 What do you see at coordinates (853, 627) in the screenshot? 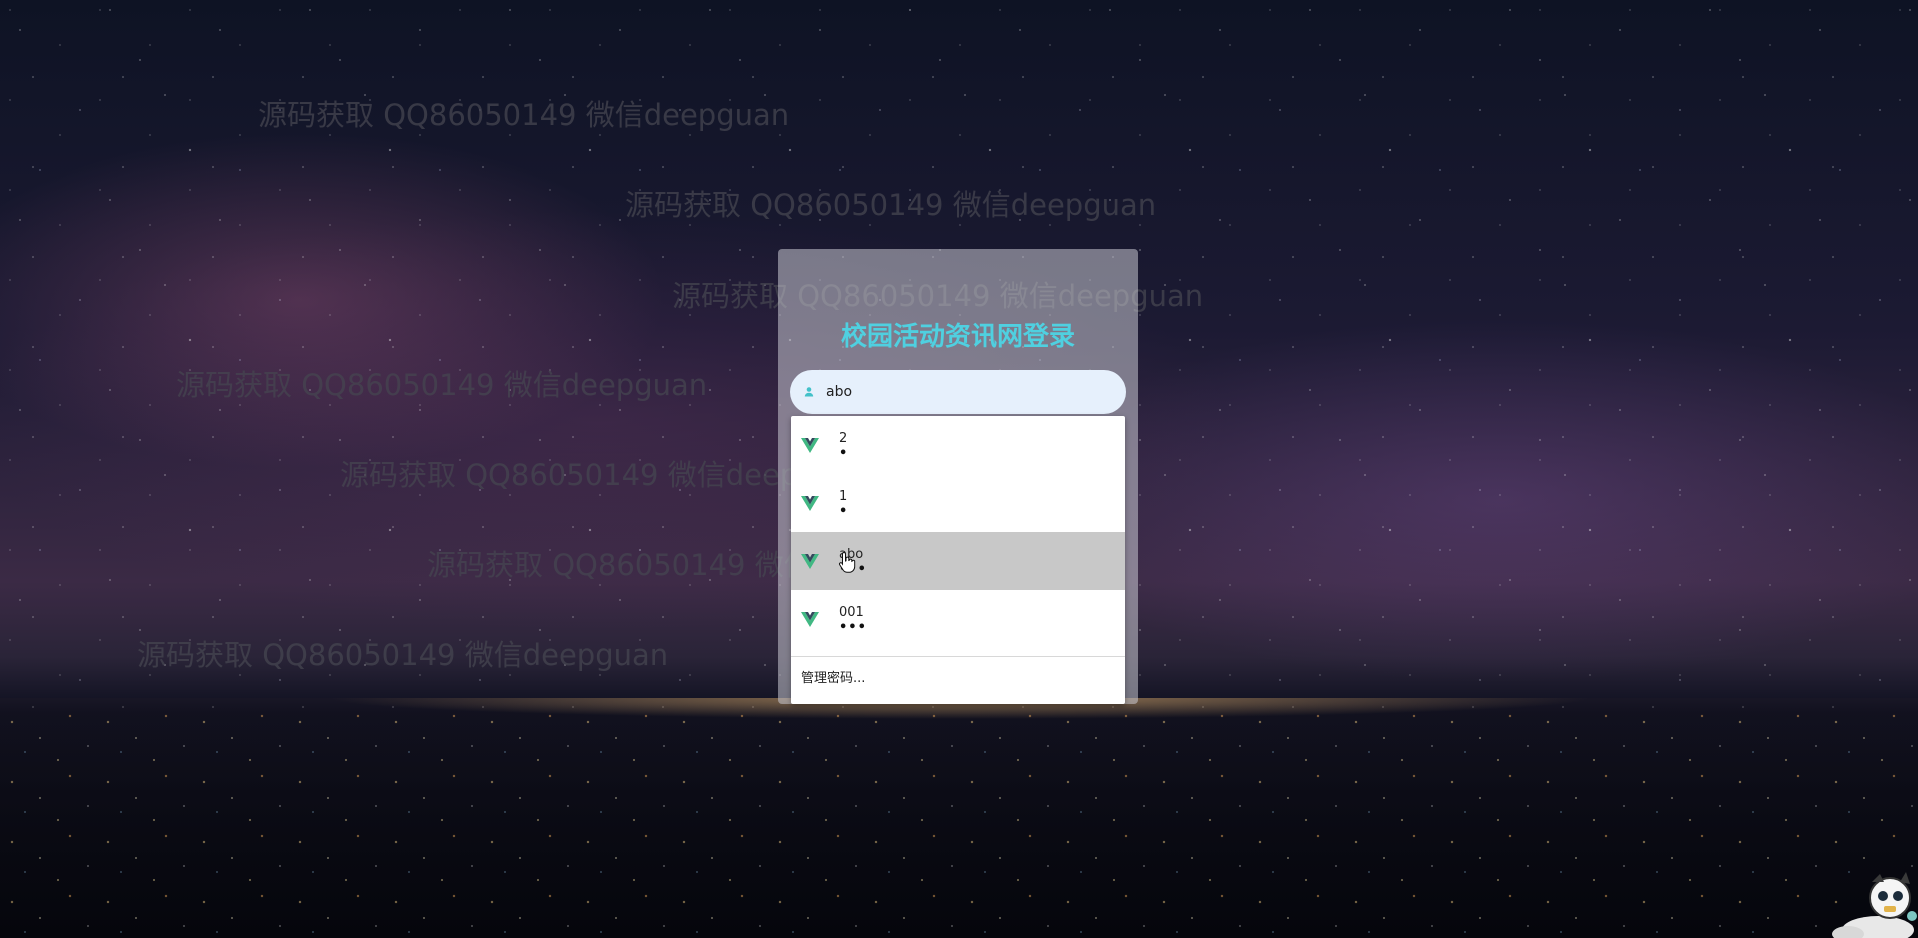
I see `autofill-password-mask: •••` at bounding box center [853, 627].